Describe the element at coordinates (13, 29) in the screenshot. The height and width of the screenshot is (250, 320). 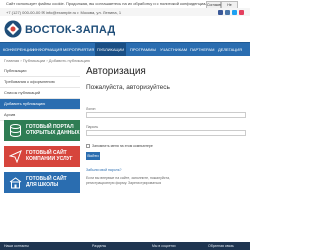
I see `logo-icon` at that location.